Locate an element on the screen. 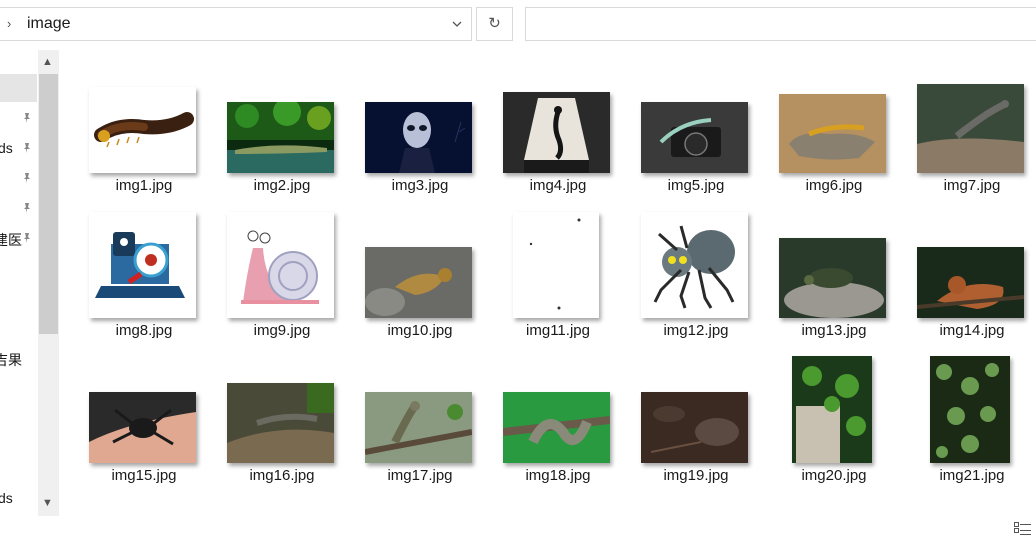 Image resolution: width=1036 pixels, height=538 pixels. details-view-icon is located at coordinates (1023, 529).